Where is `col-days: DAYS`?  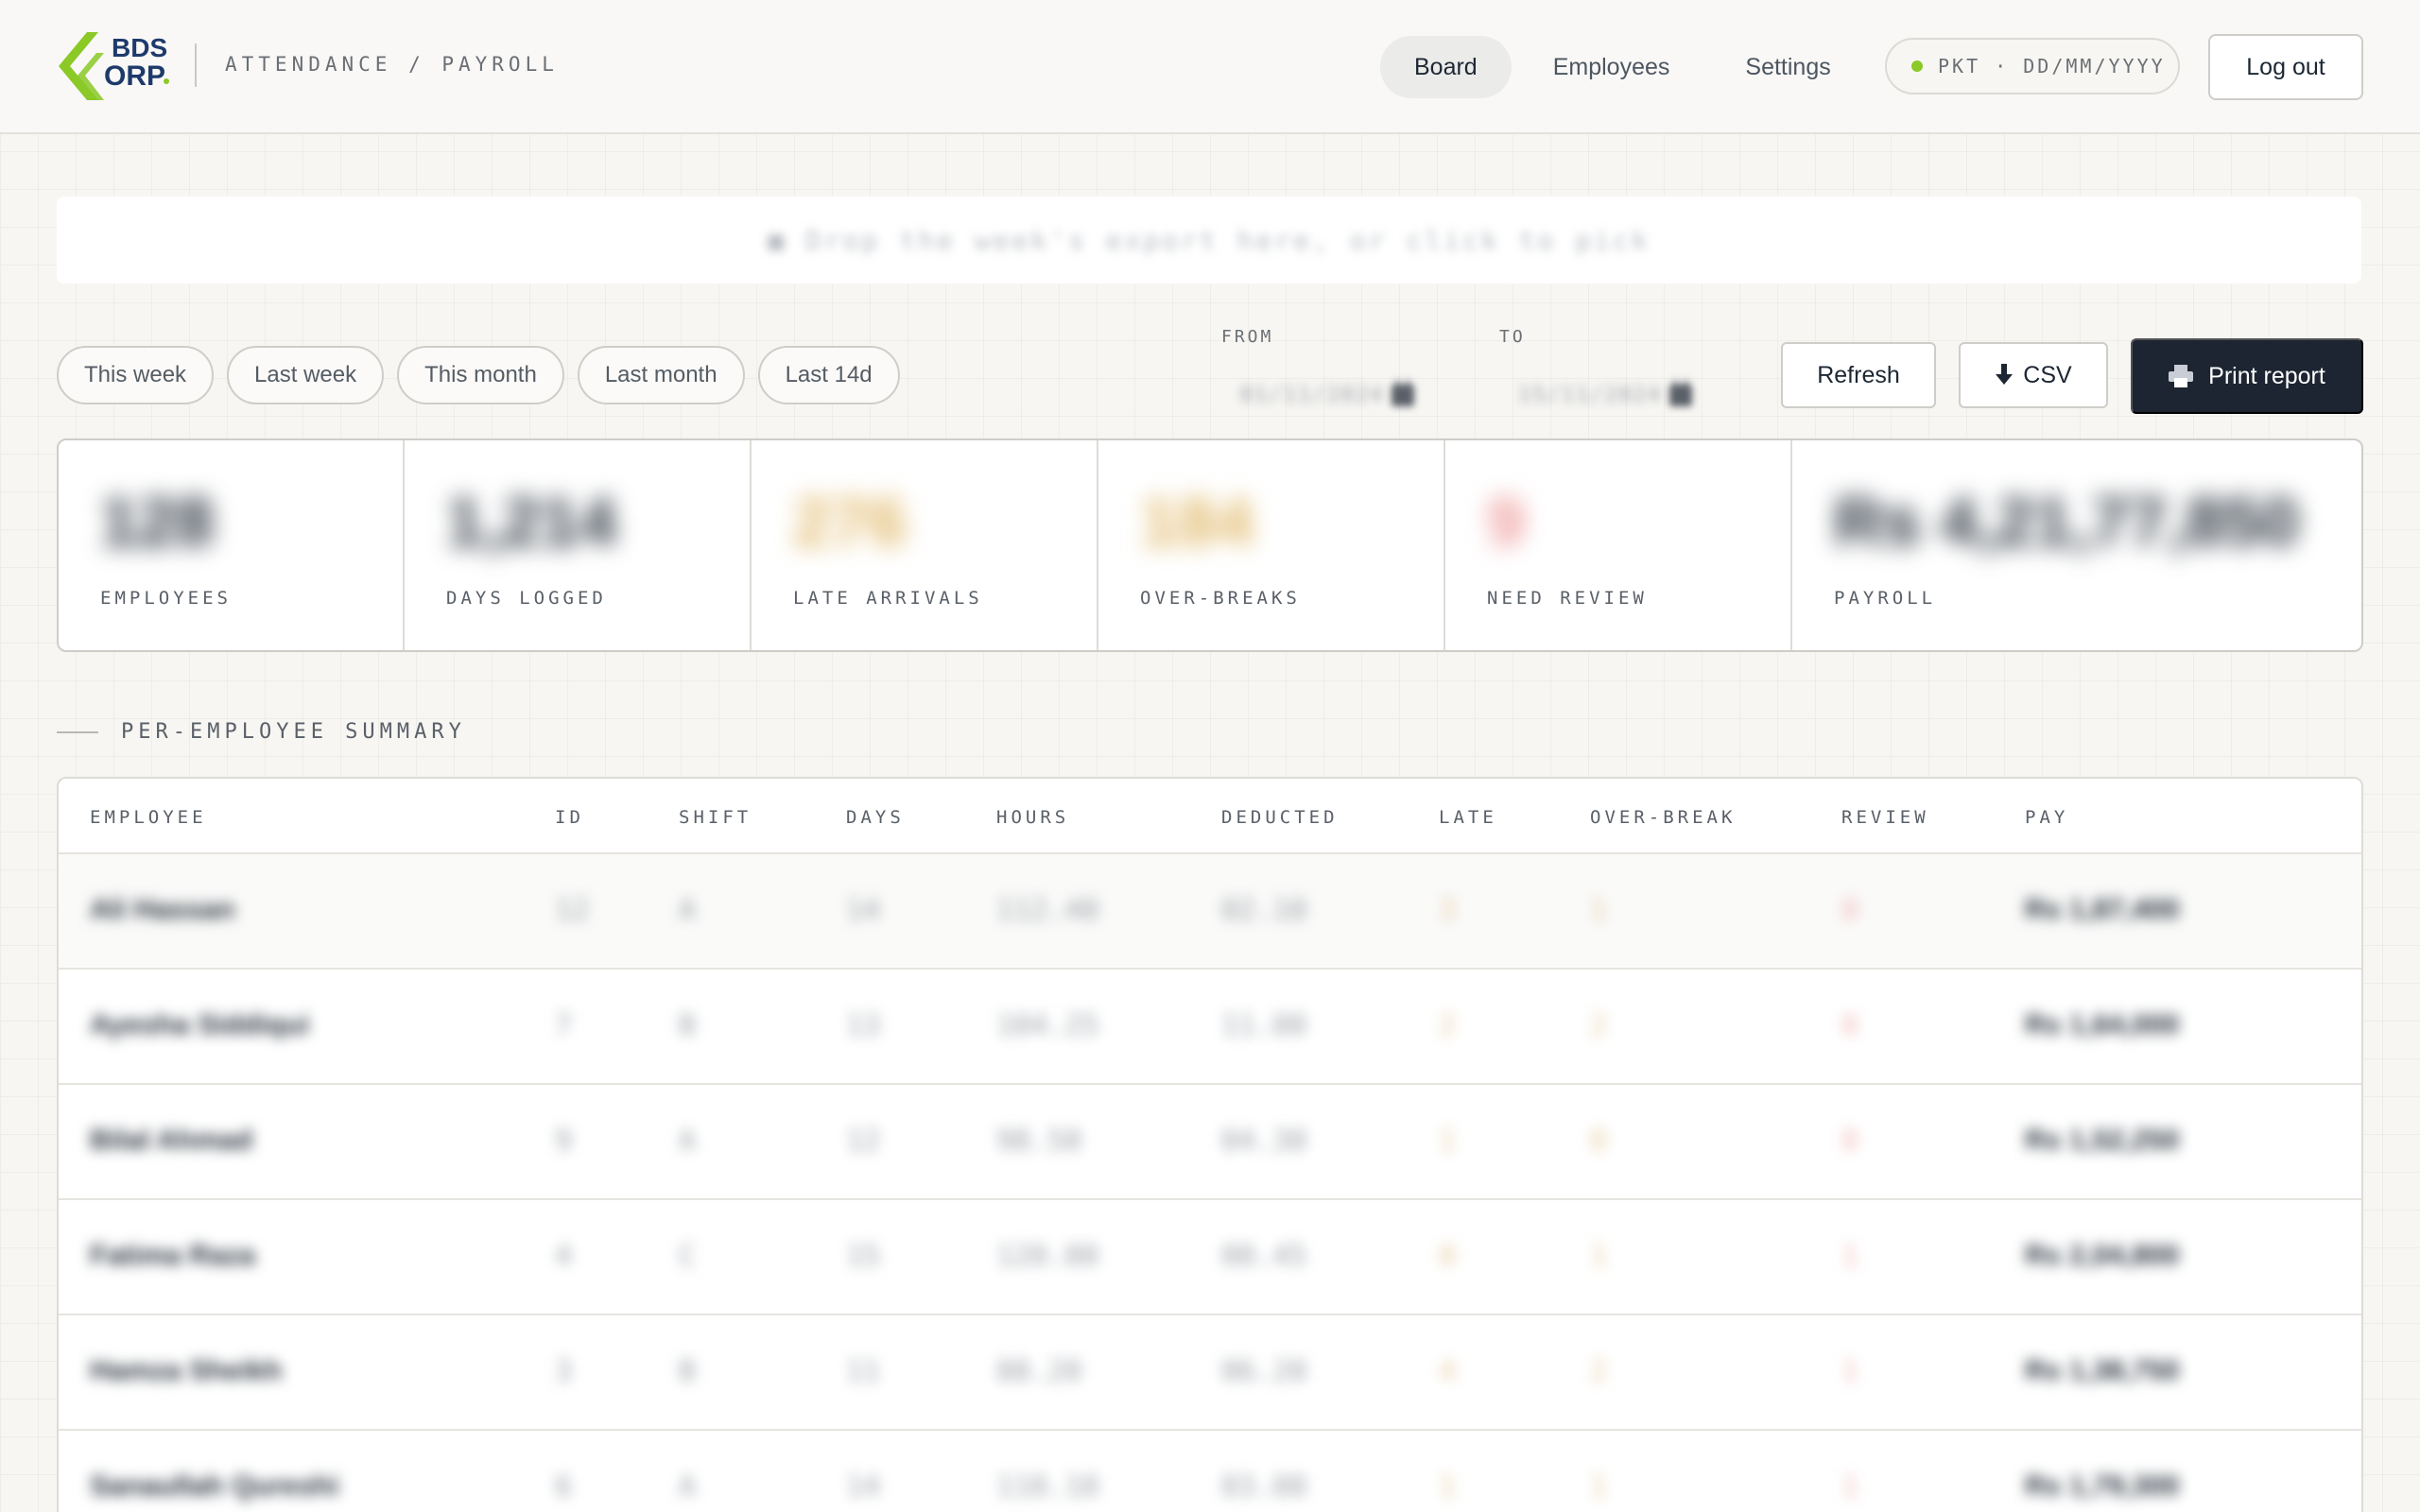
col-days: DAYS is located at coordinates (875, 817).